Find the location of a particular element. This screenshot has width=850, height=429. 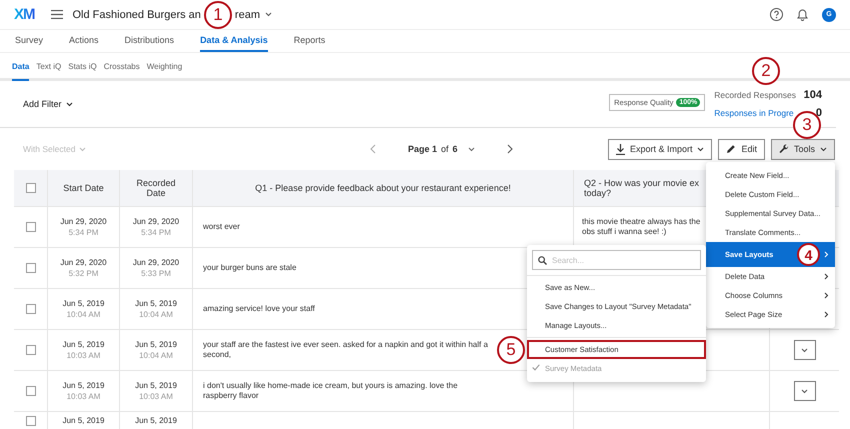

tools-button: Tools is located at coordinates (802, 149).